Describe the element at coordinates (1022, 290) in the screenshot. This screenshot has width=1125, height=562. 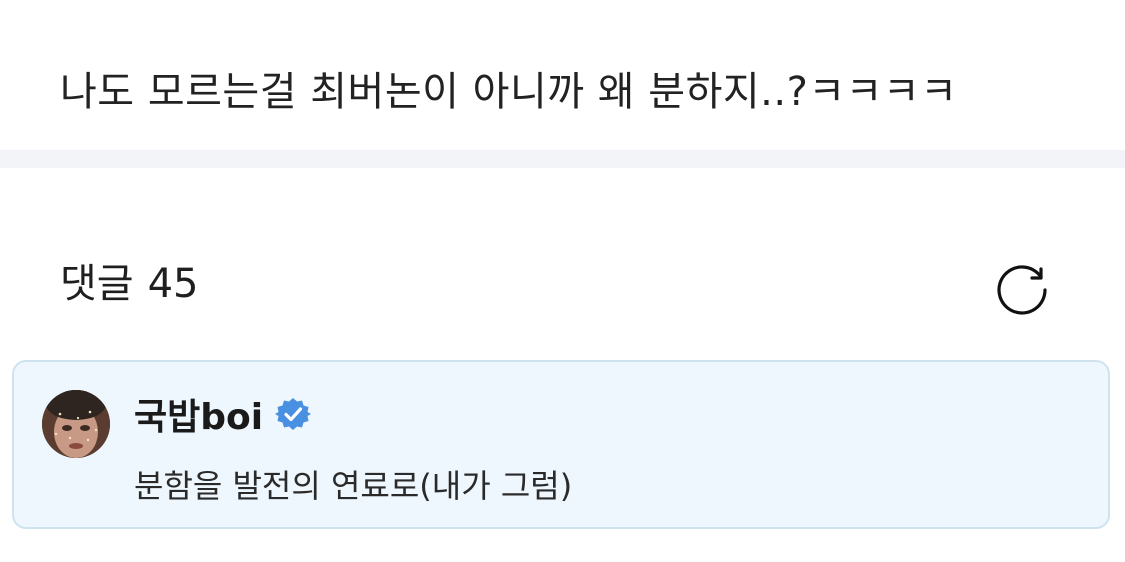
I see `refresh-icon` at that location.